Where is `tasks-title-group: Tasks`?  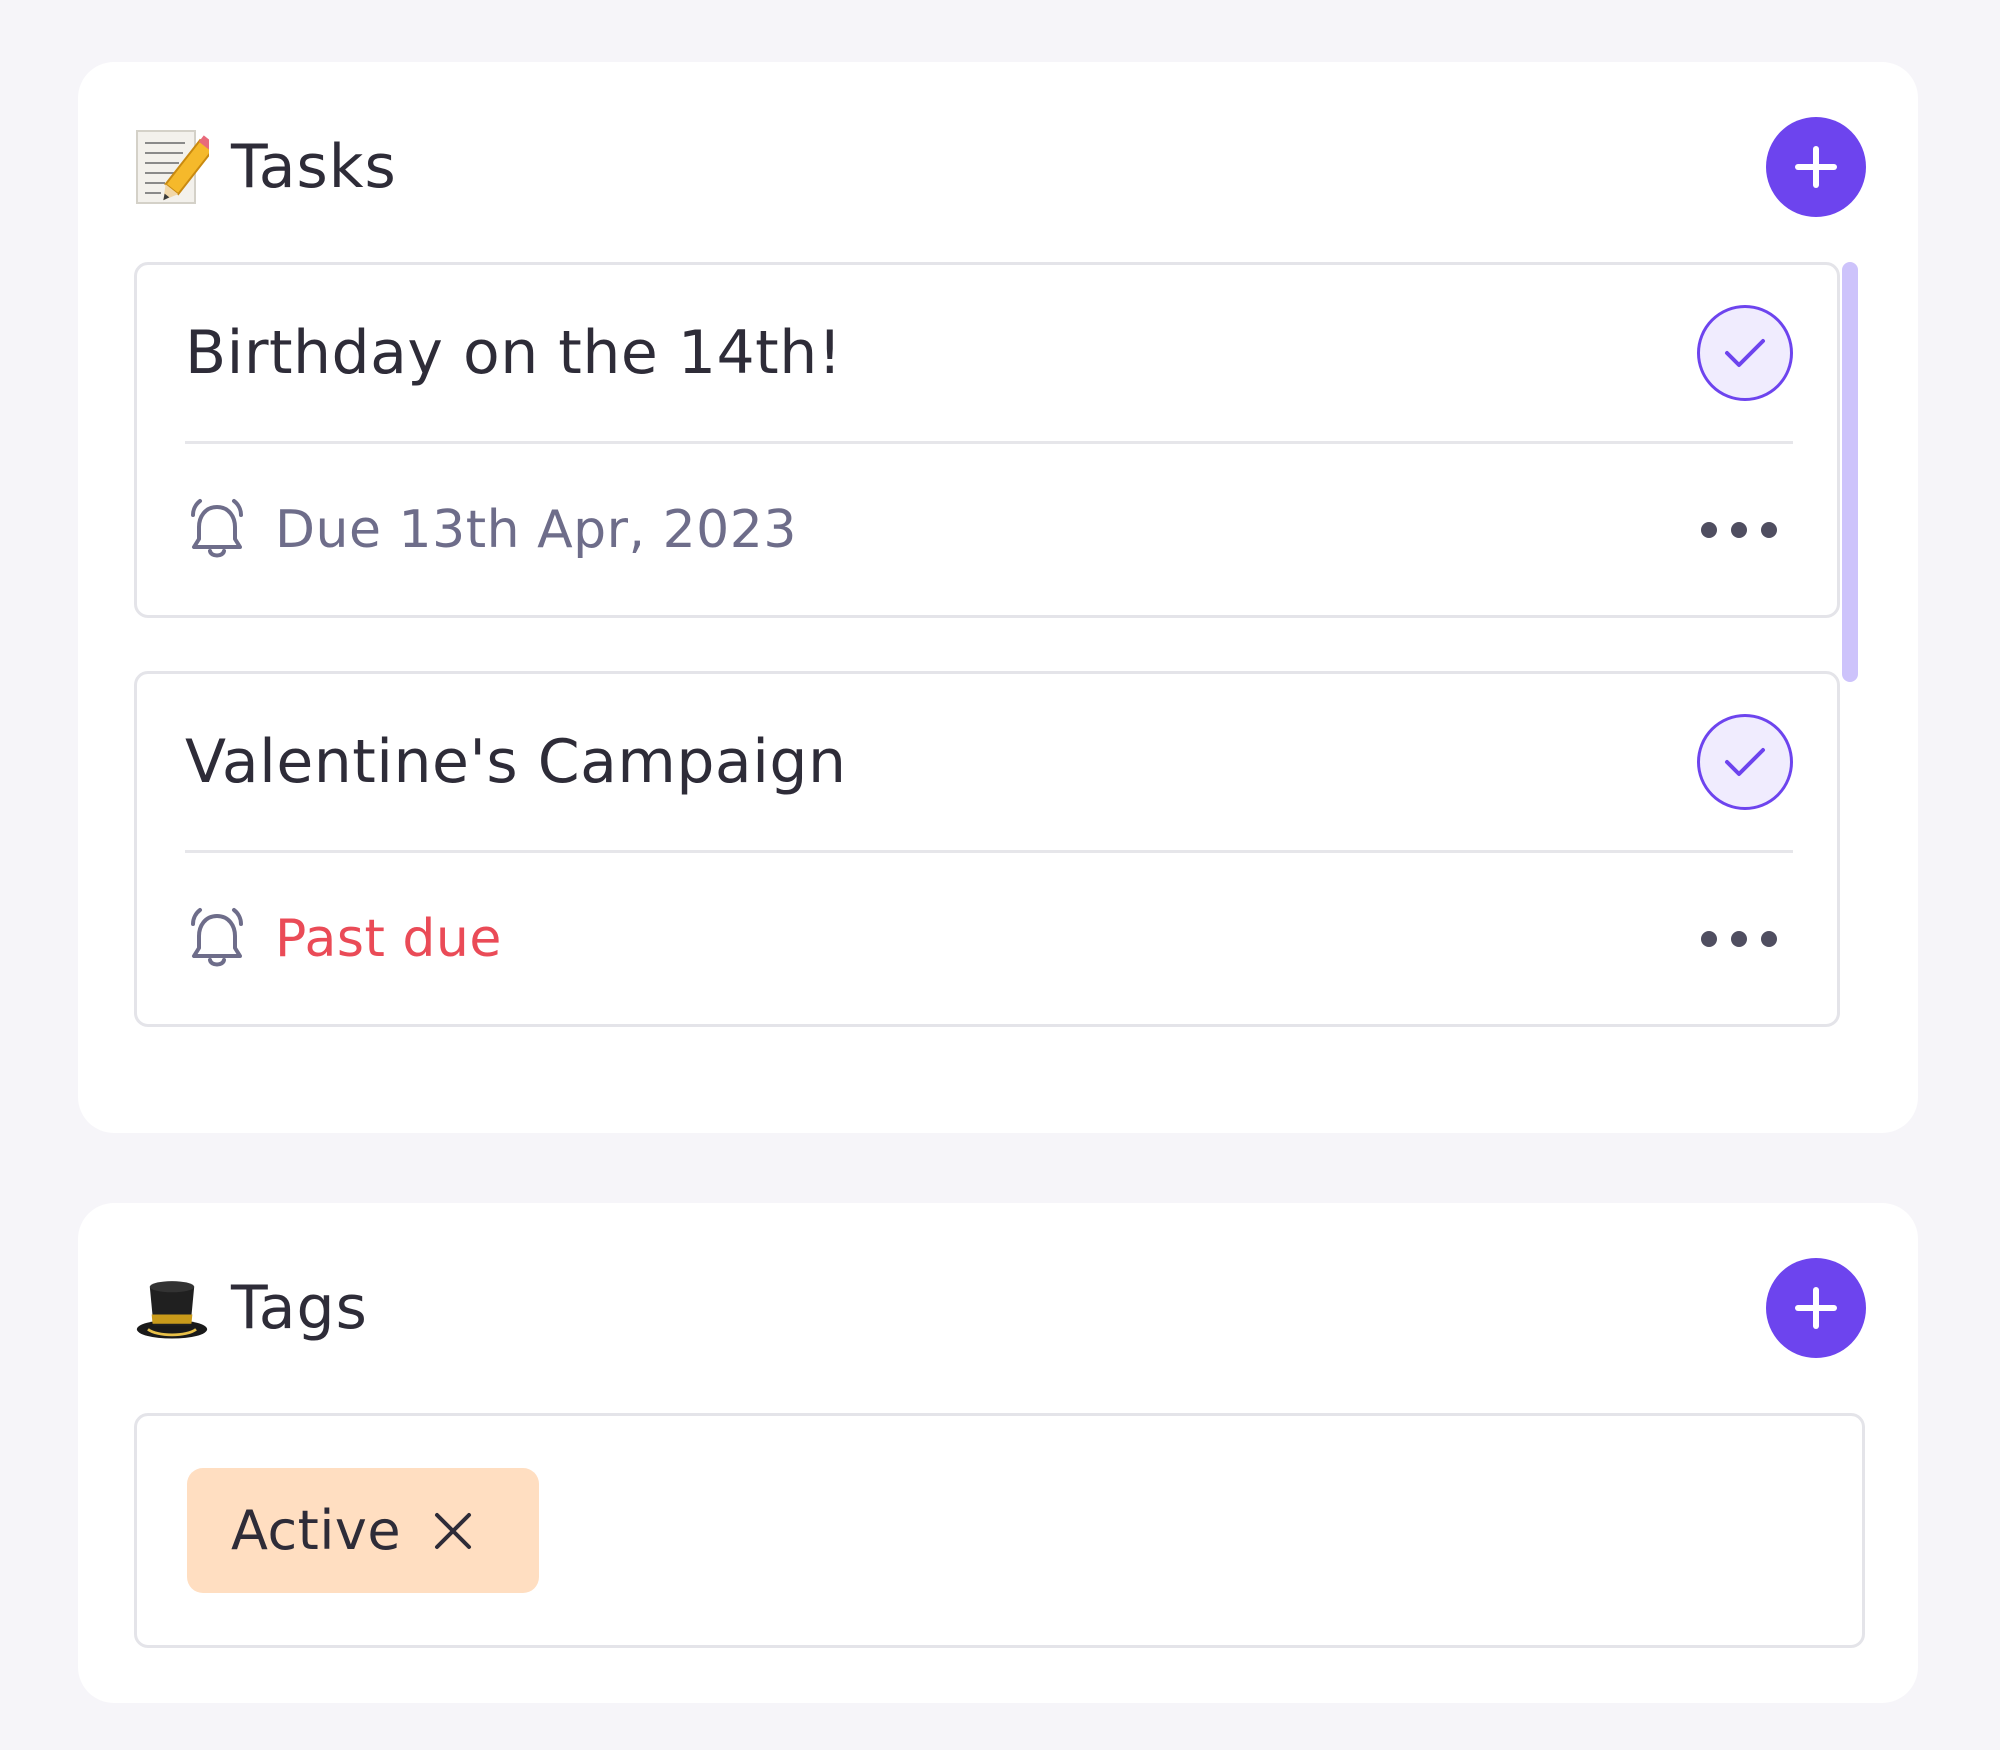 tasks-title-group: Tasks is located at coordinates (266, 167).